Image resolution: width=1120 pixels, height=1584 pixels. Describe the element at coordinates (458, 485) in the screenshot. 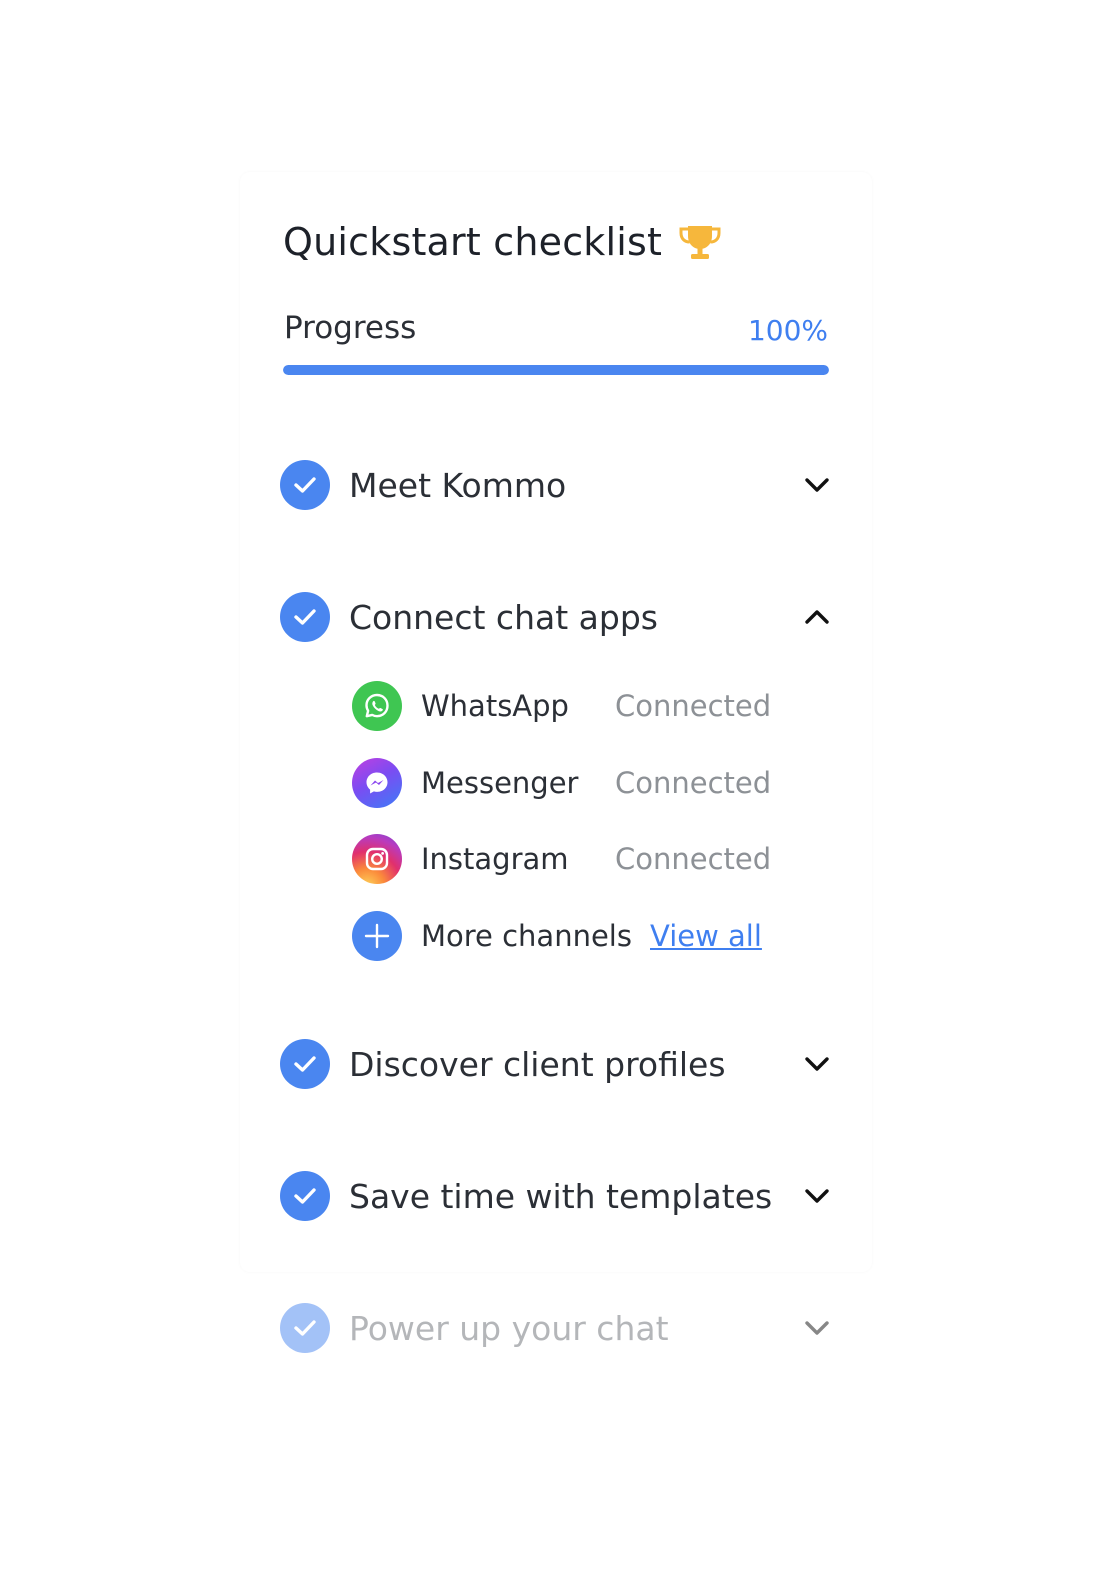

I see `section-label: Meet Kommo` at that location.